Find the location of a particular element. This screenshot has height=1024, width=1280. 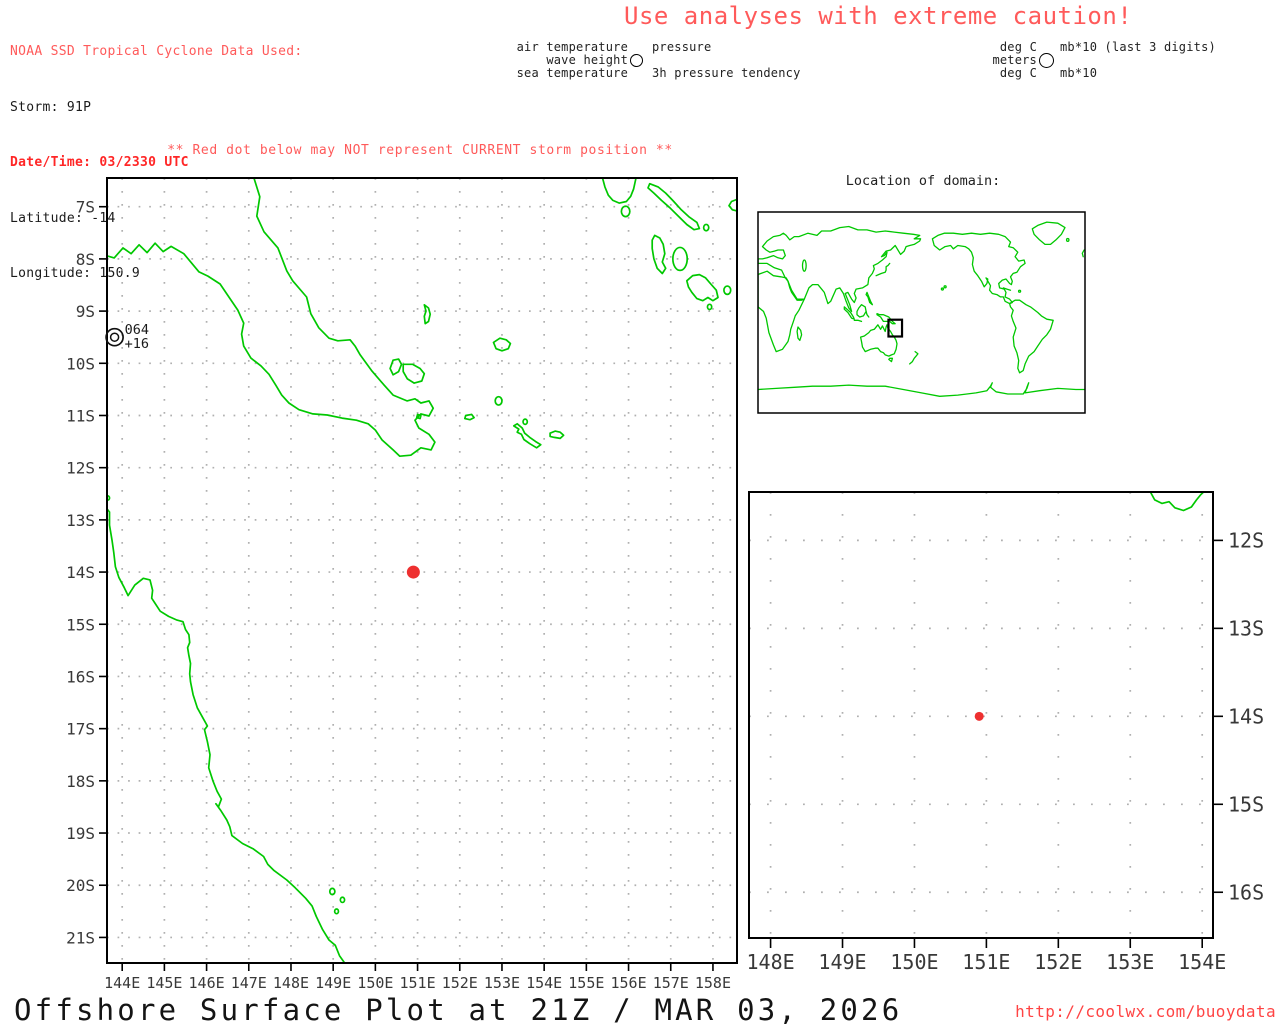

buoy-observation-marker: 064+16 is located at coordinates (127, 337).